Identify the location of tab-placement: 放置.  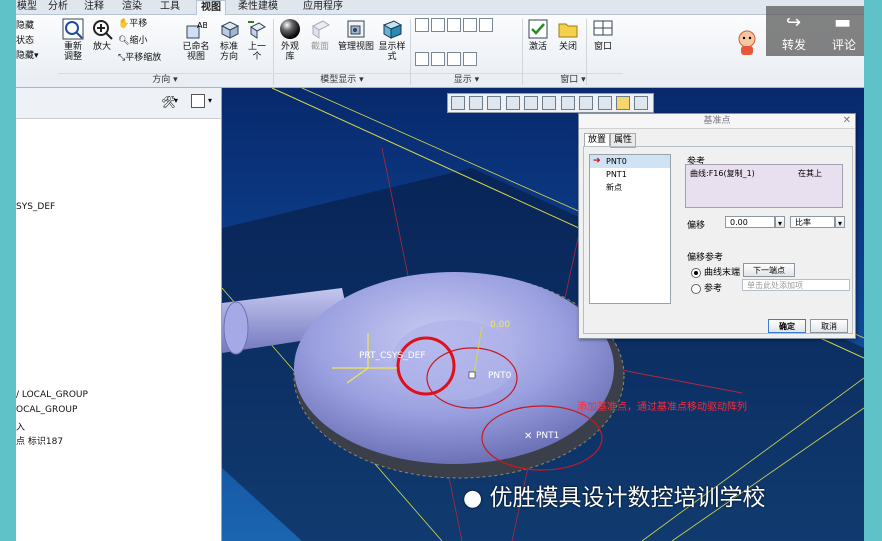
(597, 140).